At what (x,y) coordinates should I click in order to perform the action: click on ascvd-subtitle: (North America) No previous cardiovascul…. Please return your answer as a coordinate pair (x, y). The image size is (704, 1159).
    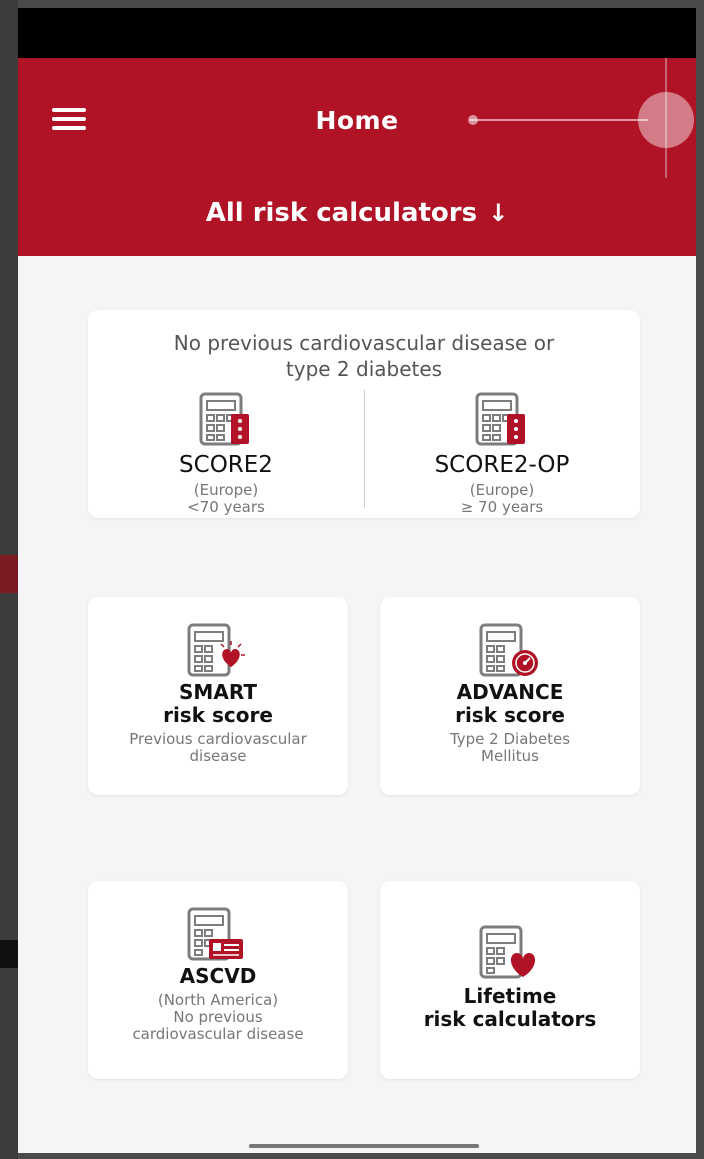
    Looking at the image, I should click on (218, 1017).